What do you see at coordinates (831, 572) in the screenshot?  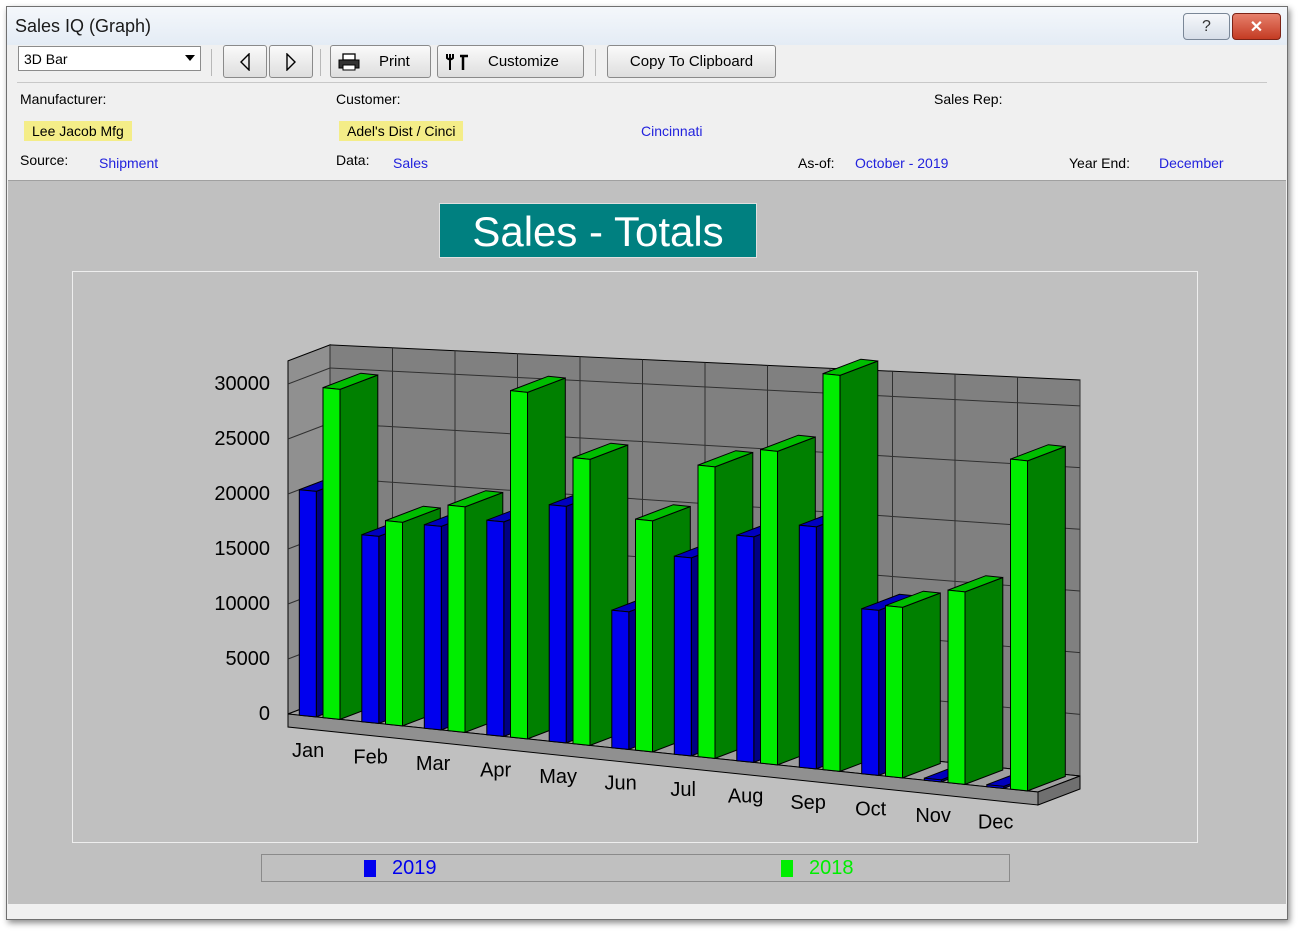 I see `bar-2018-Sep` at bounding box center [831, 572].